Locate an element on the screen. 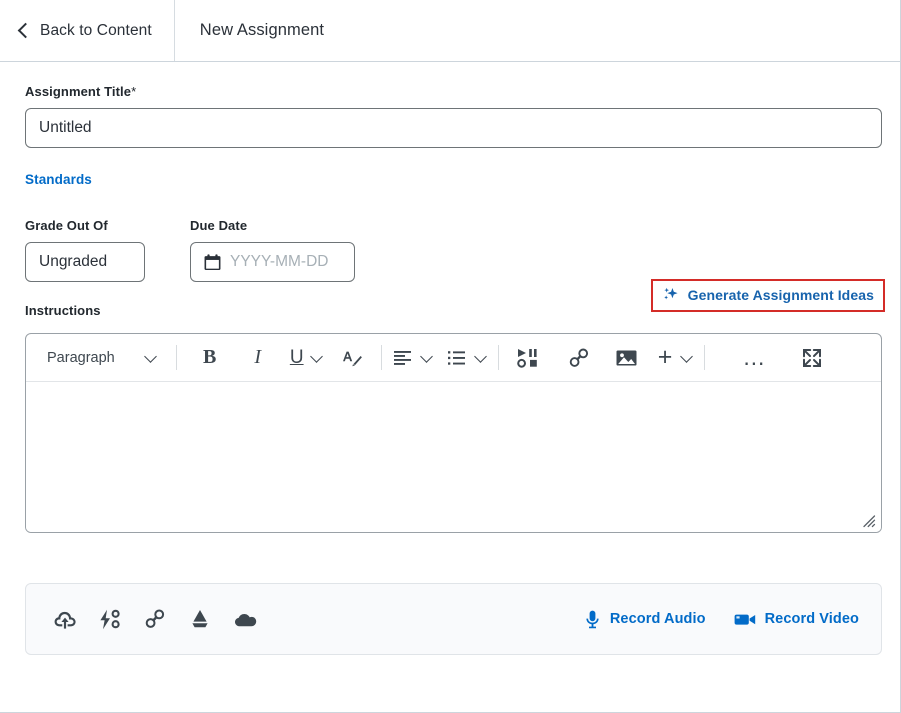  insert-more-button: + is located at coordinates (675, 358).